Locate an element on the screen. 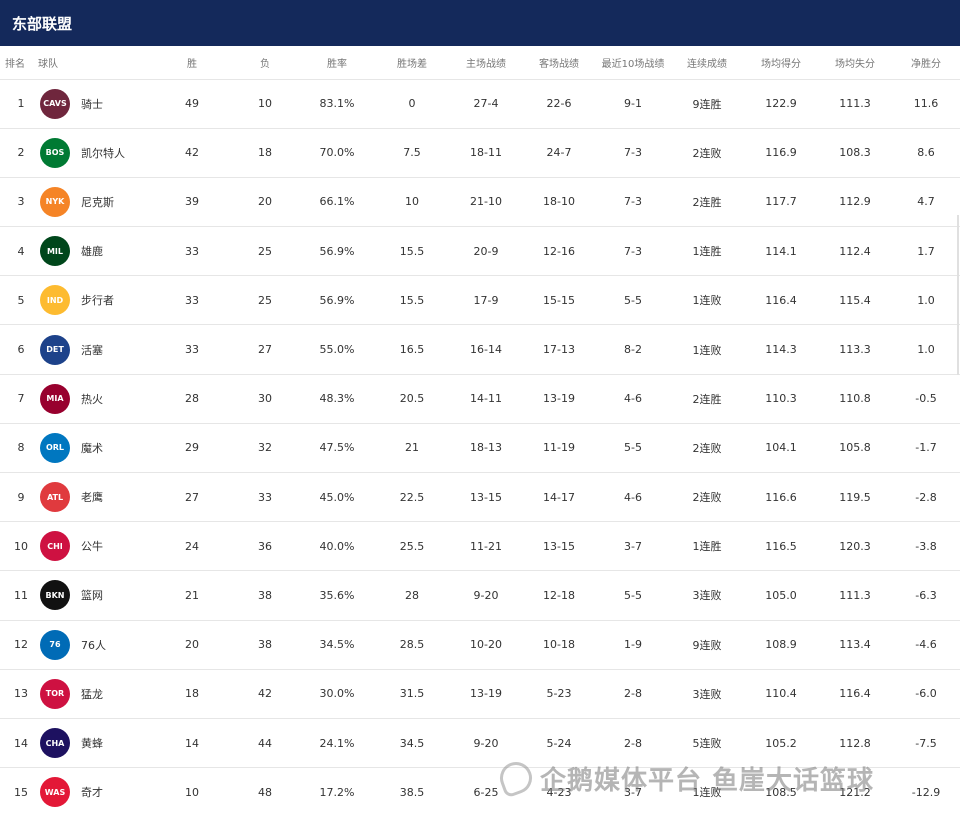 Image resolution: width=960 pixels, height=814 pixels. gb-cell: 0 is located at coordinates (412, 104).